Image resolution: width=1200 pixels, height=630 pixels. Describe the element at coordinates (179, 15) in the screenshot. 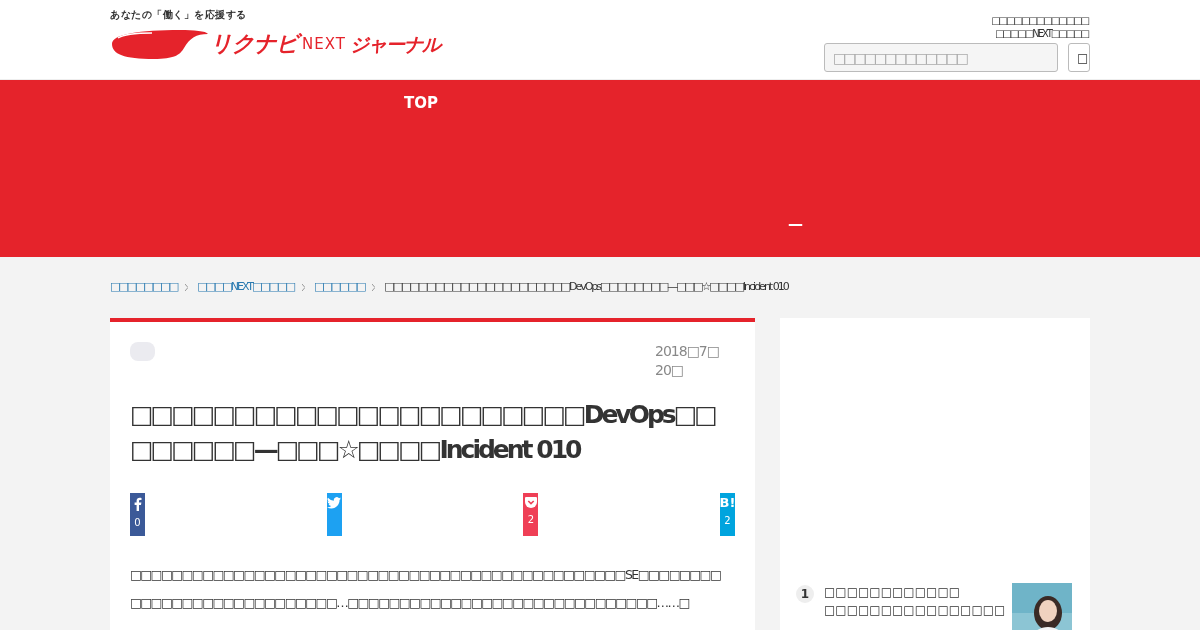

I see `tagline: あなたの「働く」を応援する` at that location.